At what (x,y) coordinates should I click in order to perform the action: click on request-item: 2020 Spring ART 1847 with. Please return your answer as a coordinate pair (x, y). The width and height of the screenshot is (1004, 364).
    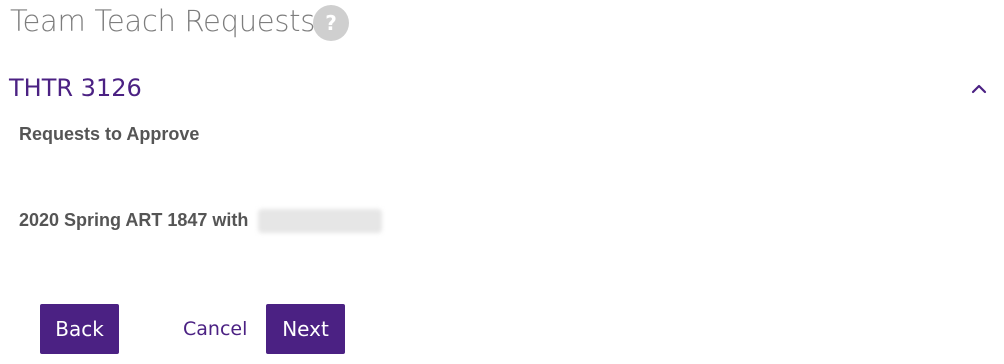
    Looking at the image, I should click on (134, 220).